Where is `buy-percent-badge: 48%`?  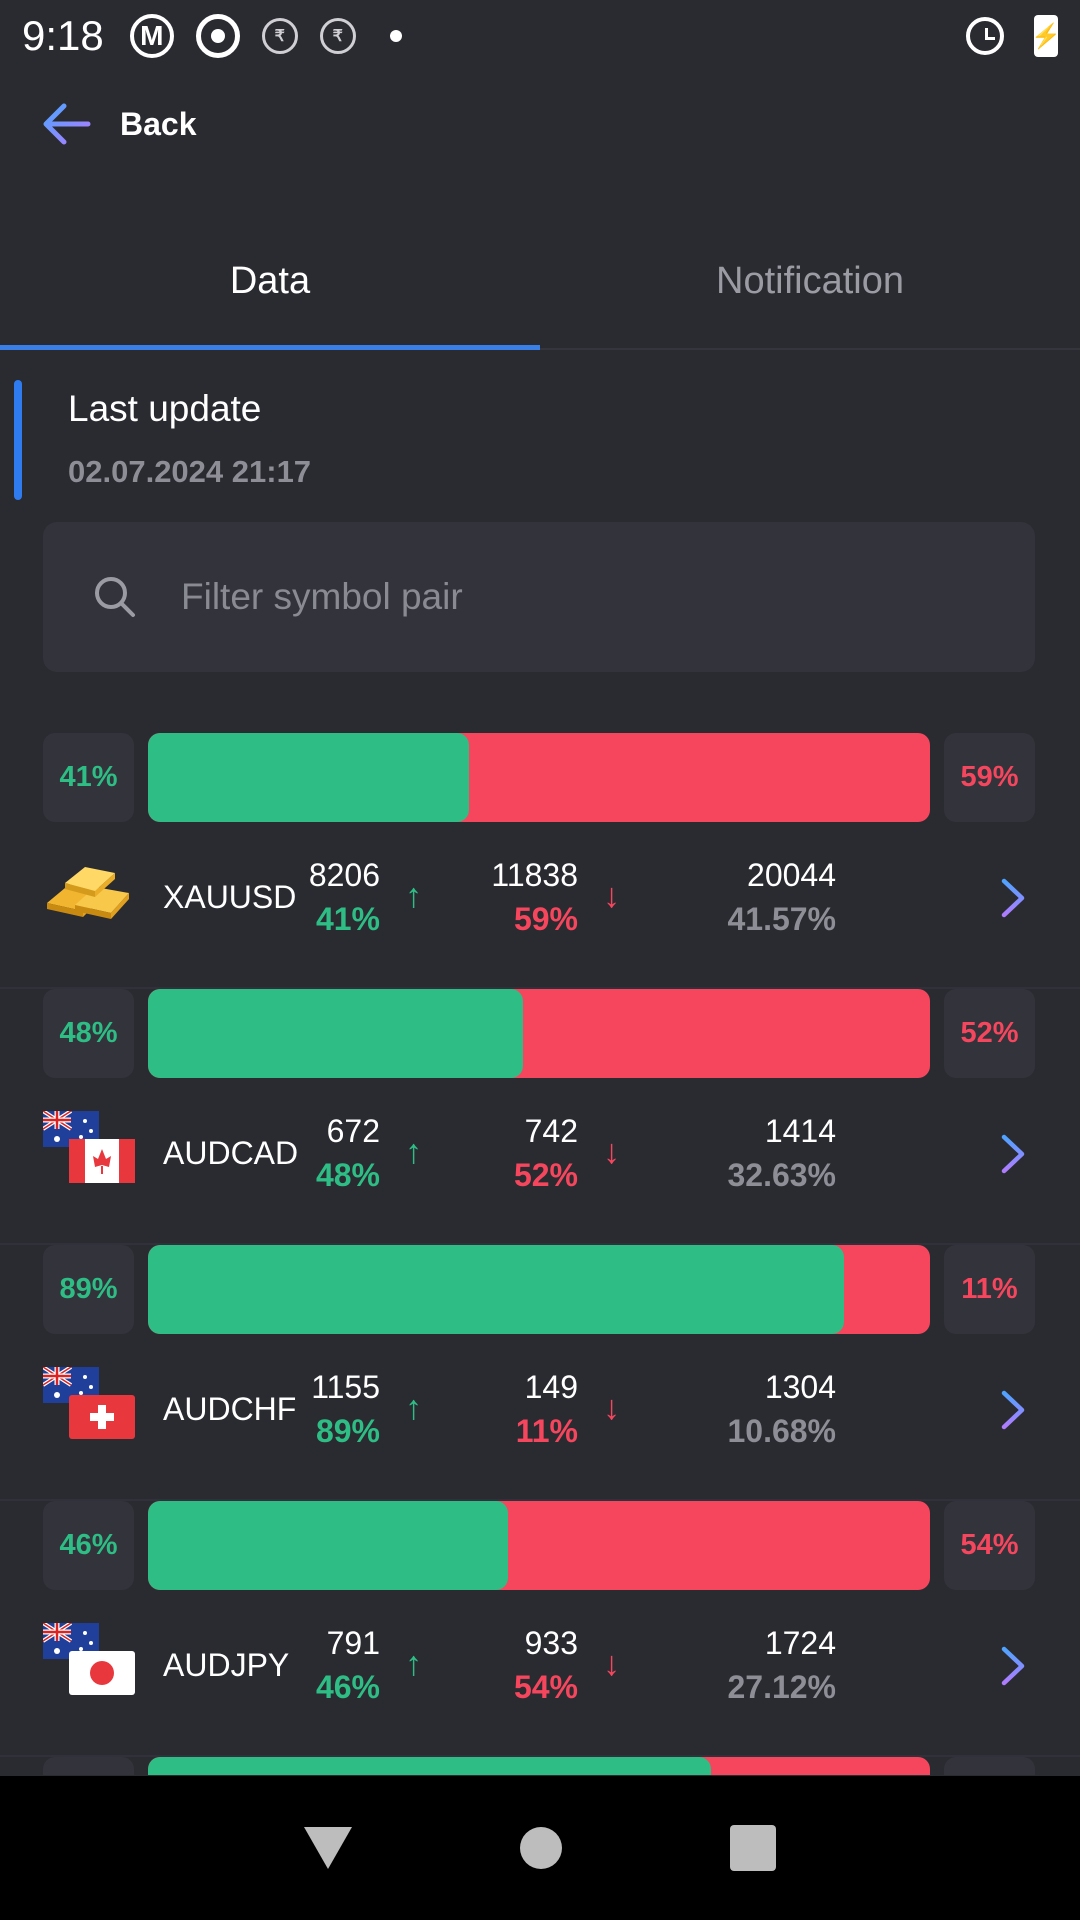
buy-percent-badge: 48% is located at coordinates (88, 1033).